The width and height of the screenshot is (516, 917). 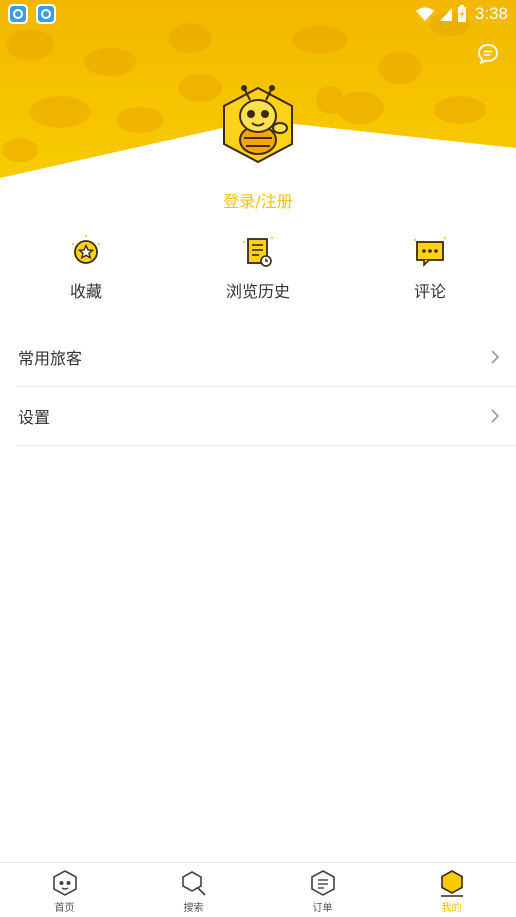 I want to click on notification-area, so click(x=32, y=14).